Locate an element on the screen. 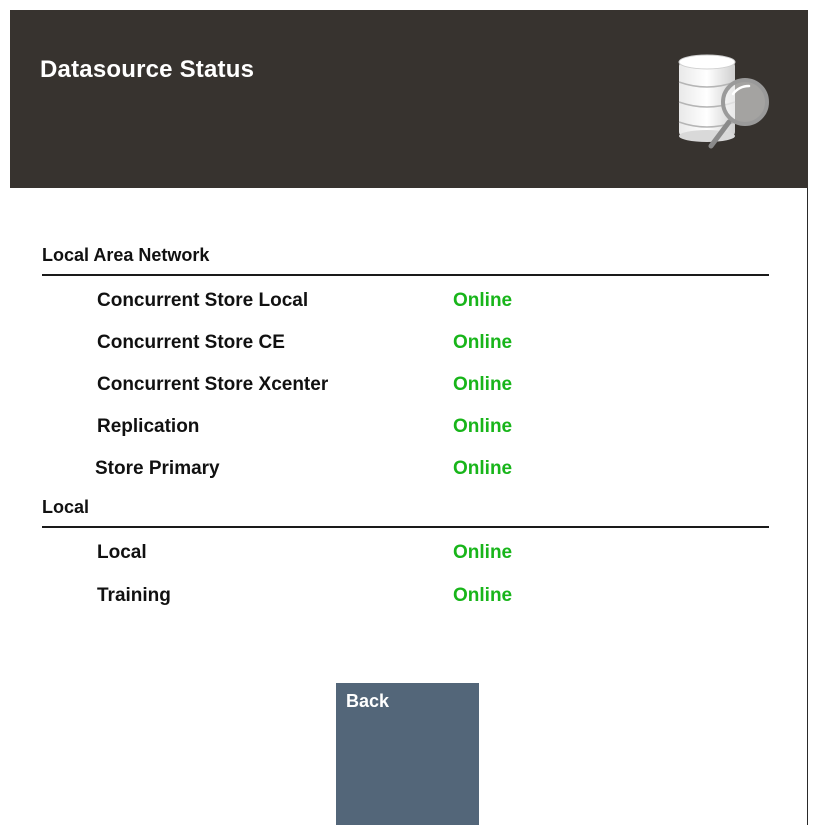 This screenshot has height=825, width=814. row-name-local: Local is located at coordinates (122, 552).